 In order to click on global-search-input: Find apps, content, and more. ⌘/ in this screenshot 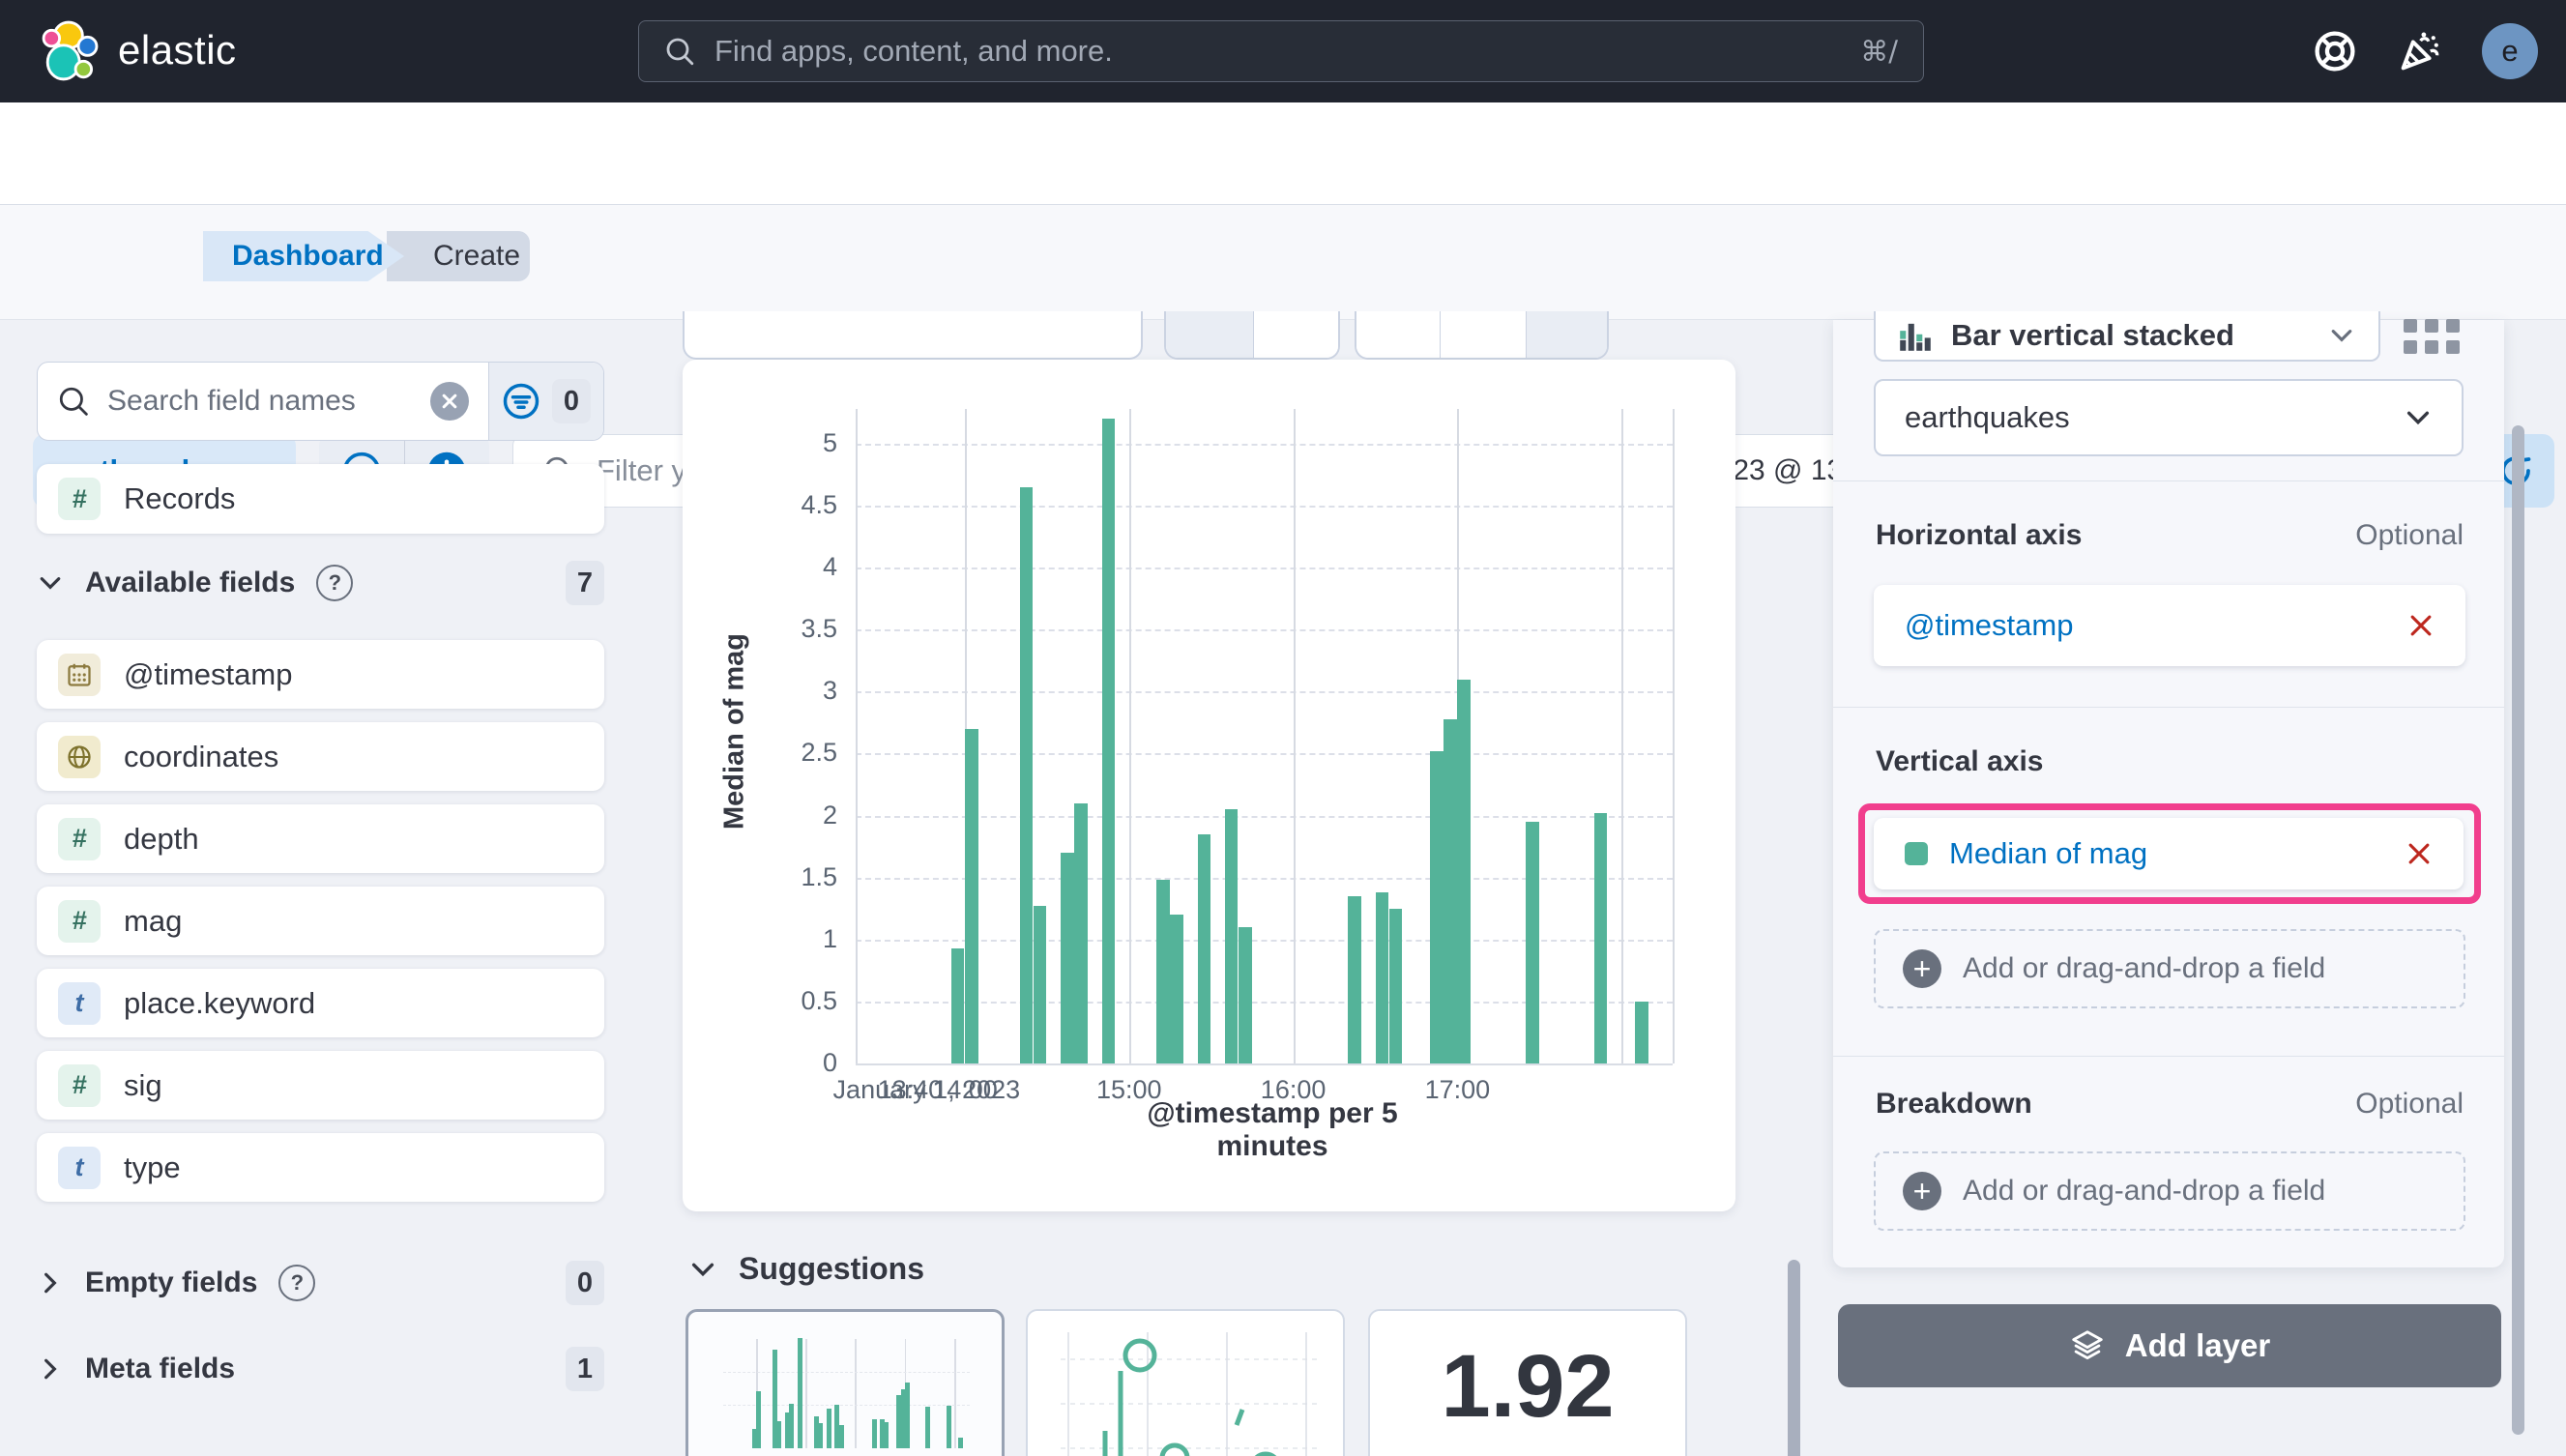, I will do `click(1281, 51)`.